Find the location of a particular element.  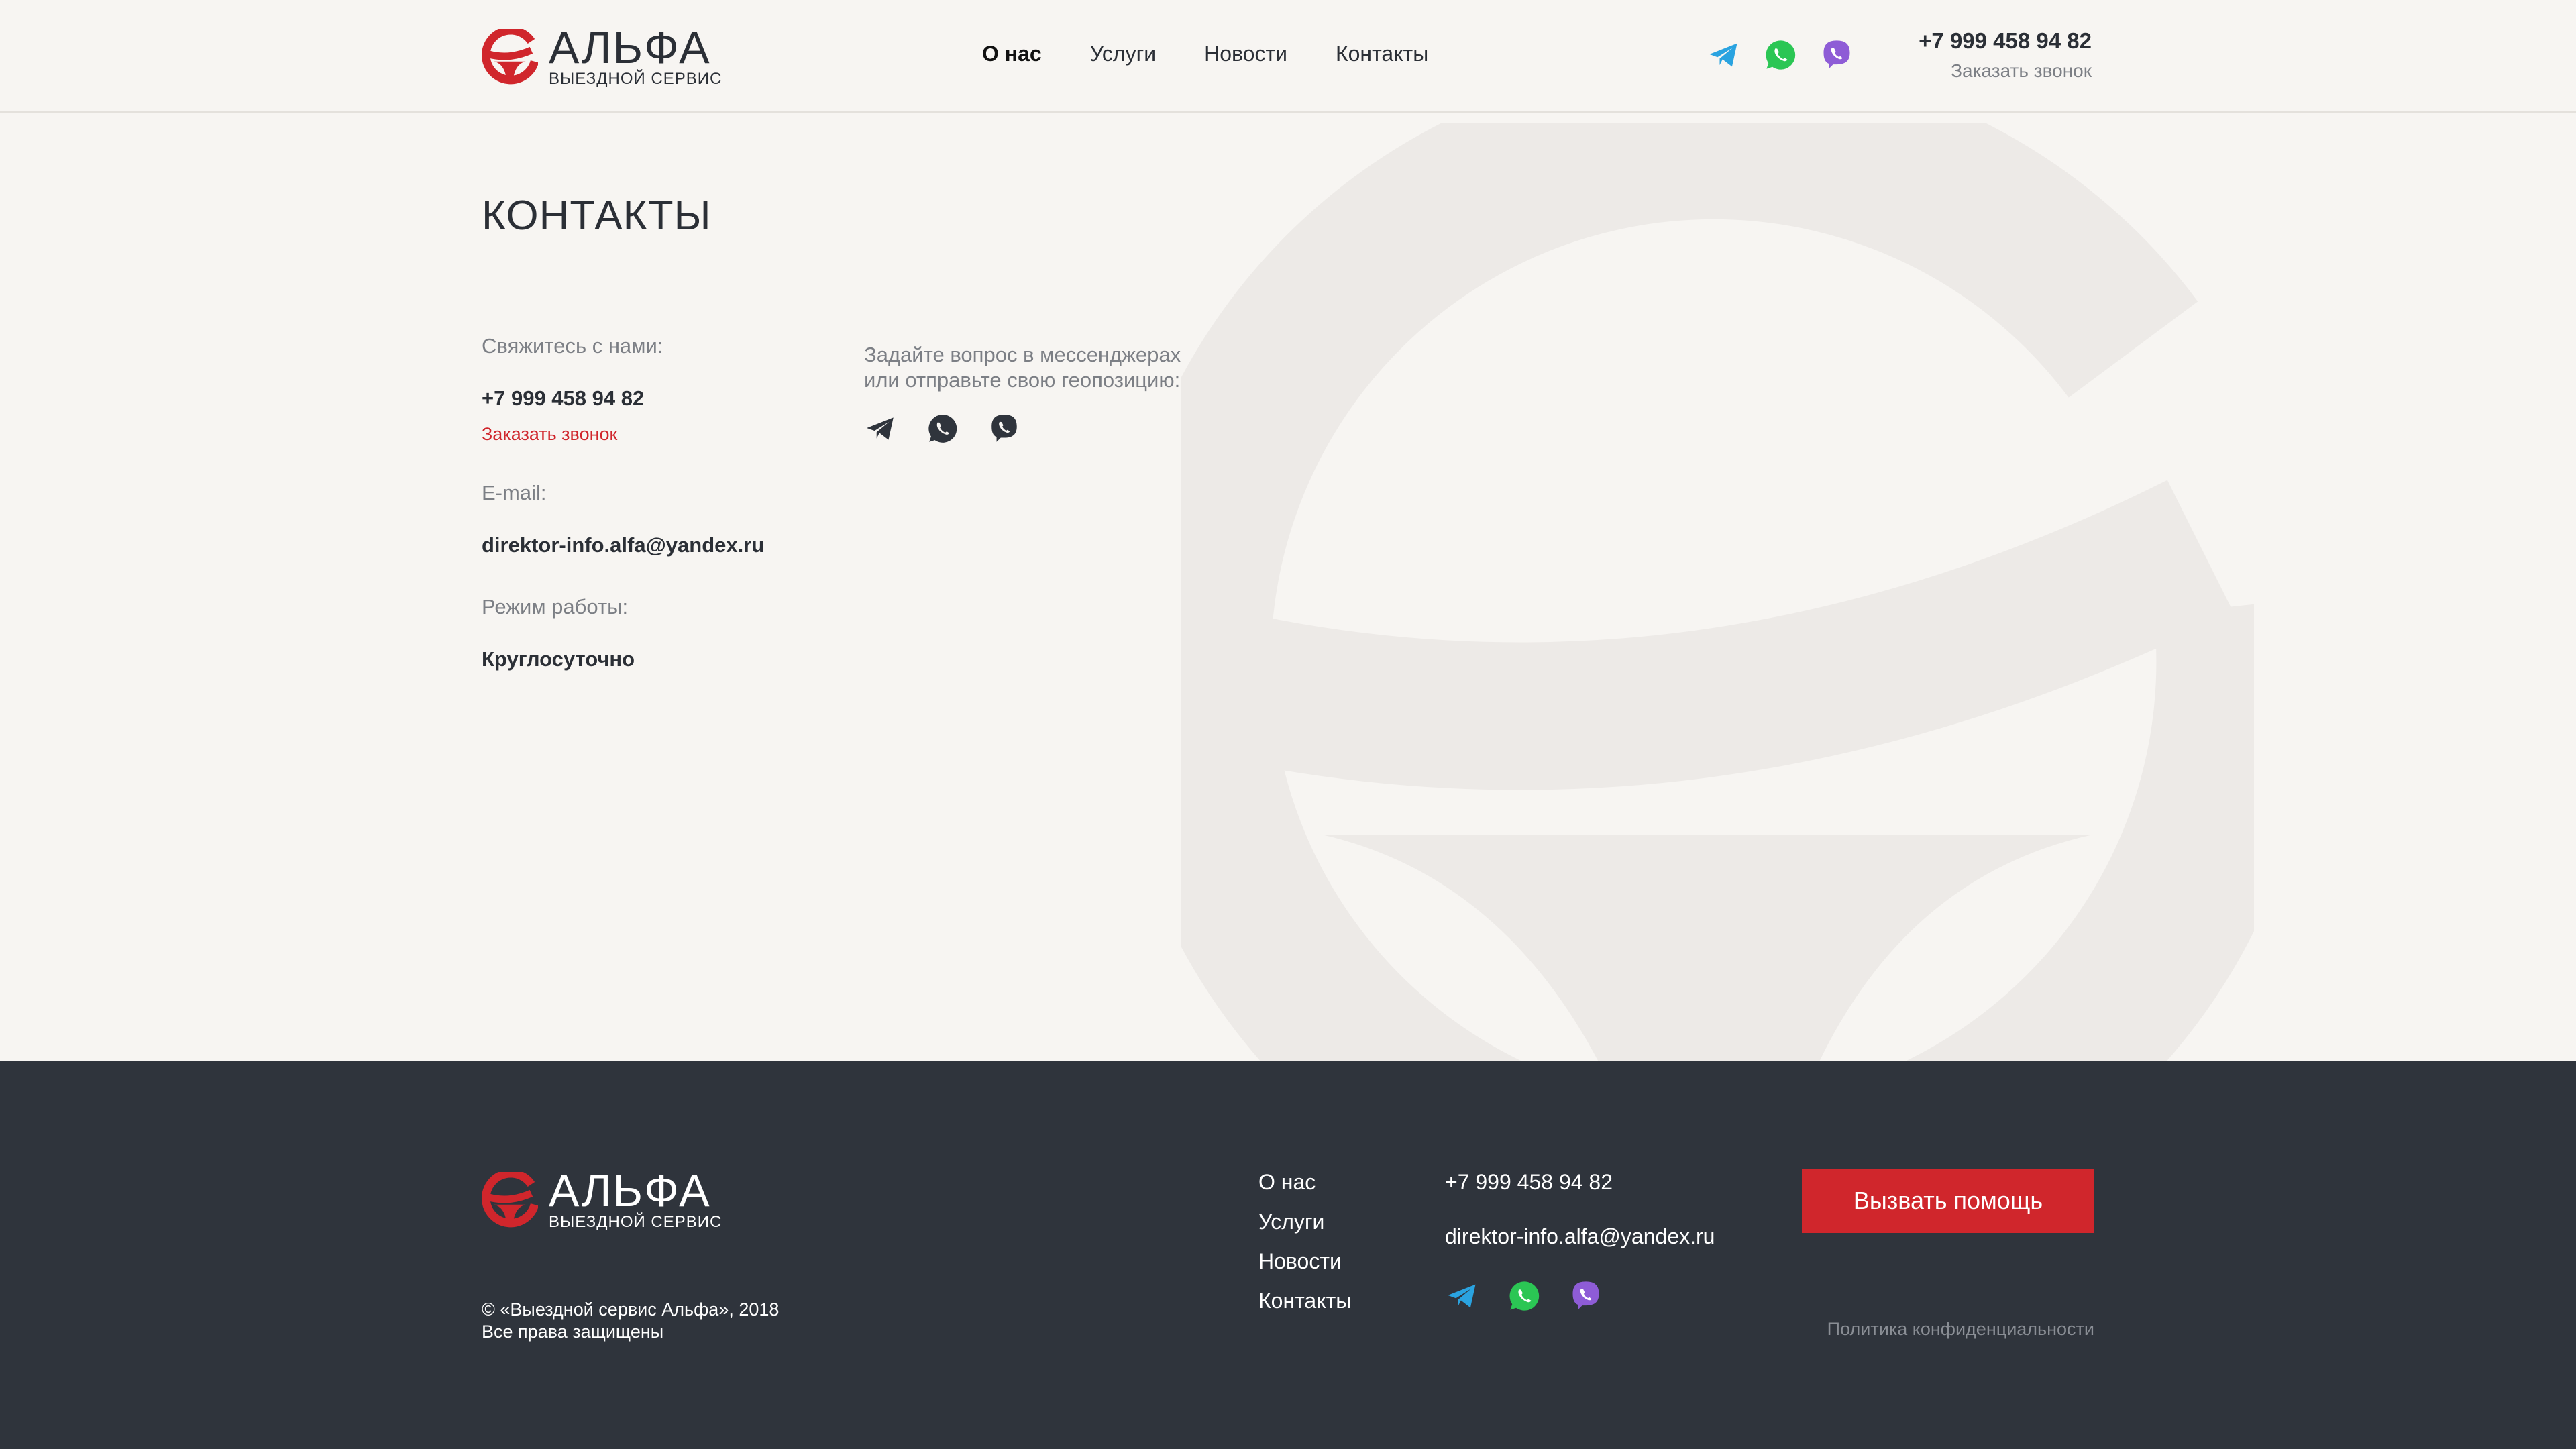

footer-nav: О нас Услуги Новости Контакты is located at coordinates (1304, 1249).